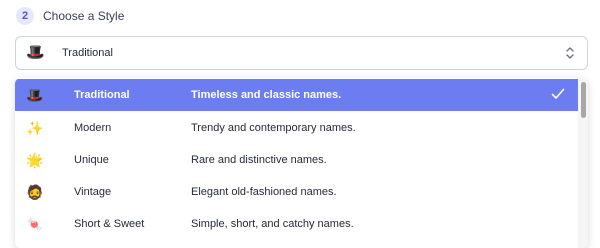 Image resolution: width=600 pixels, height=248 pixels. Describe the element at coordinates (35, 160) in the screenshot. I see `star-icon: 🌟` at that location.